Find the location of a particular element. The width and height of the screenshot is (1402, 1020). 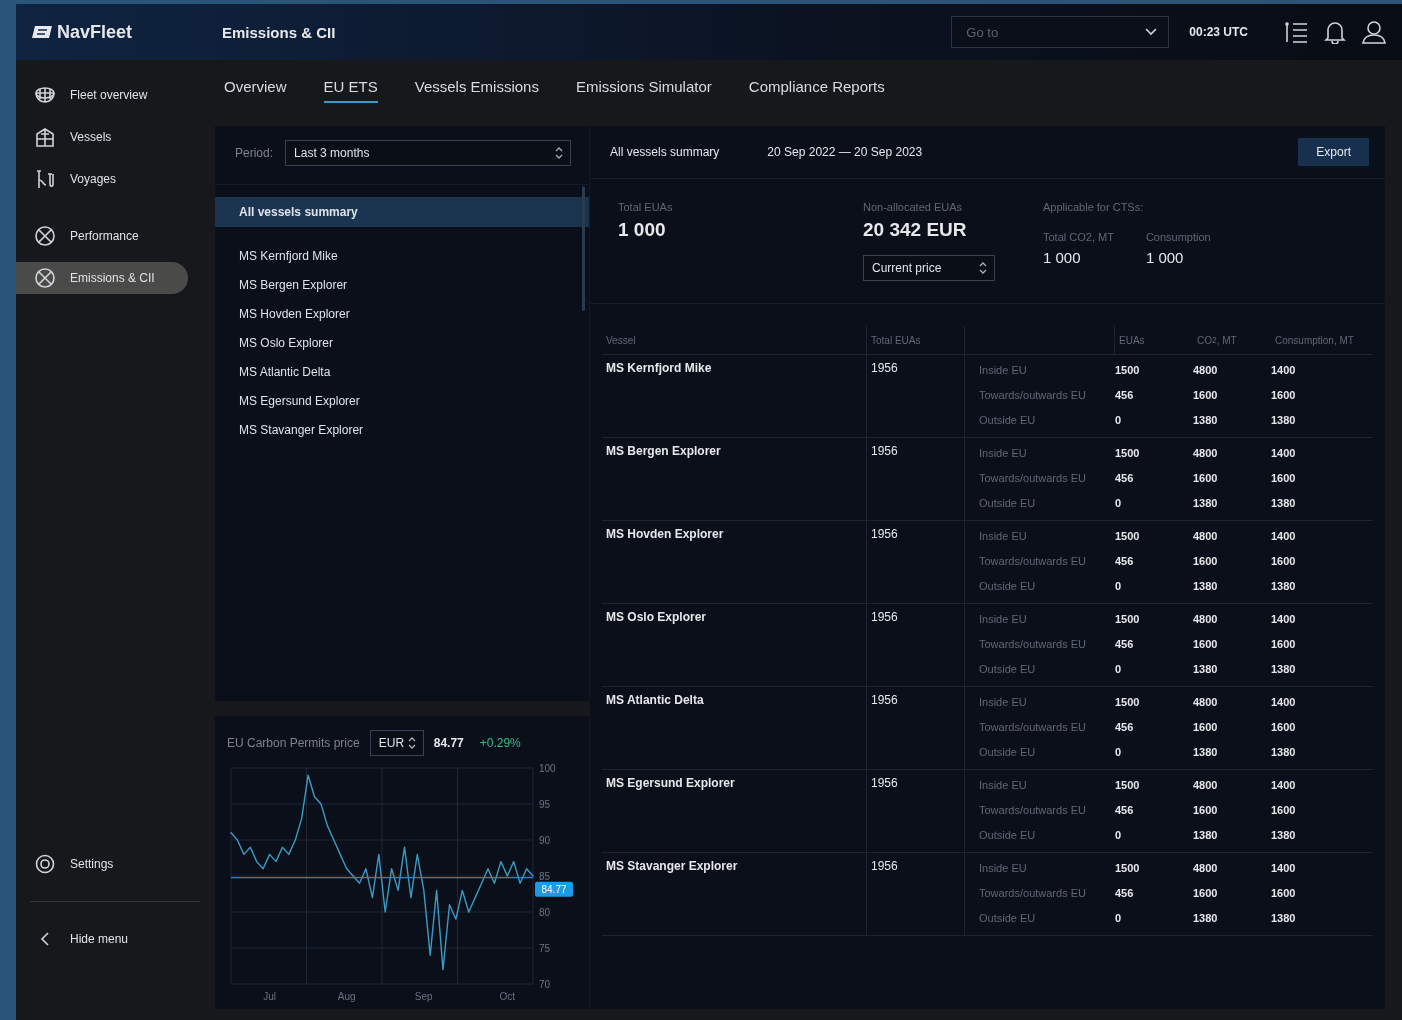

summary-list-item: All vessels summary is located at coordinates (402, 212).